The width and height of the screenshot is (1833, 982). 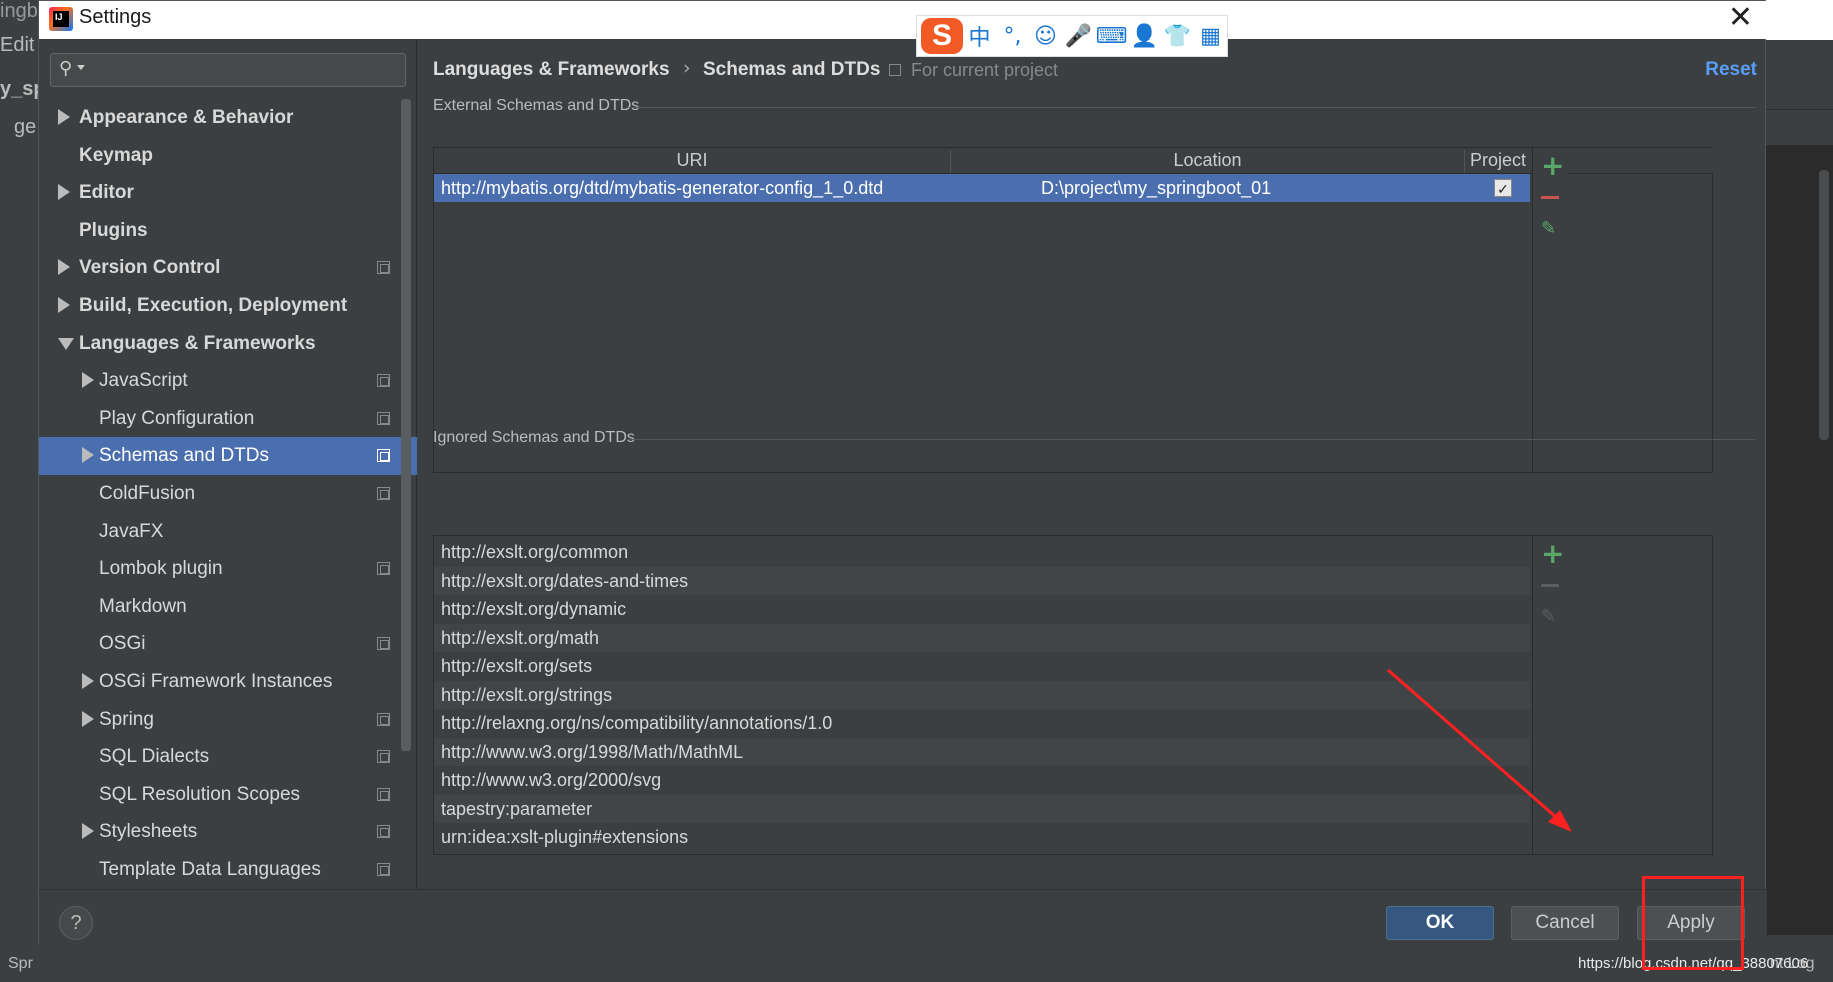 I want to click on column-header-project: Project, so click(x=1498, y=160).